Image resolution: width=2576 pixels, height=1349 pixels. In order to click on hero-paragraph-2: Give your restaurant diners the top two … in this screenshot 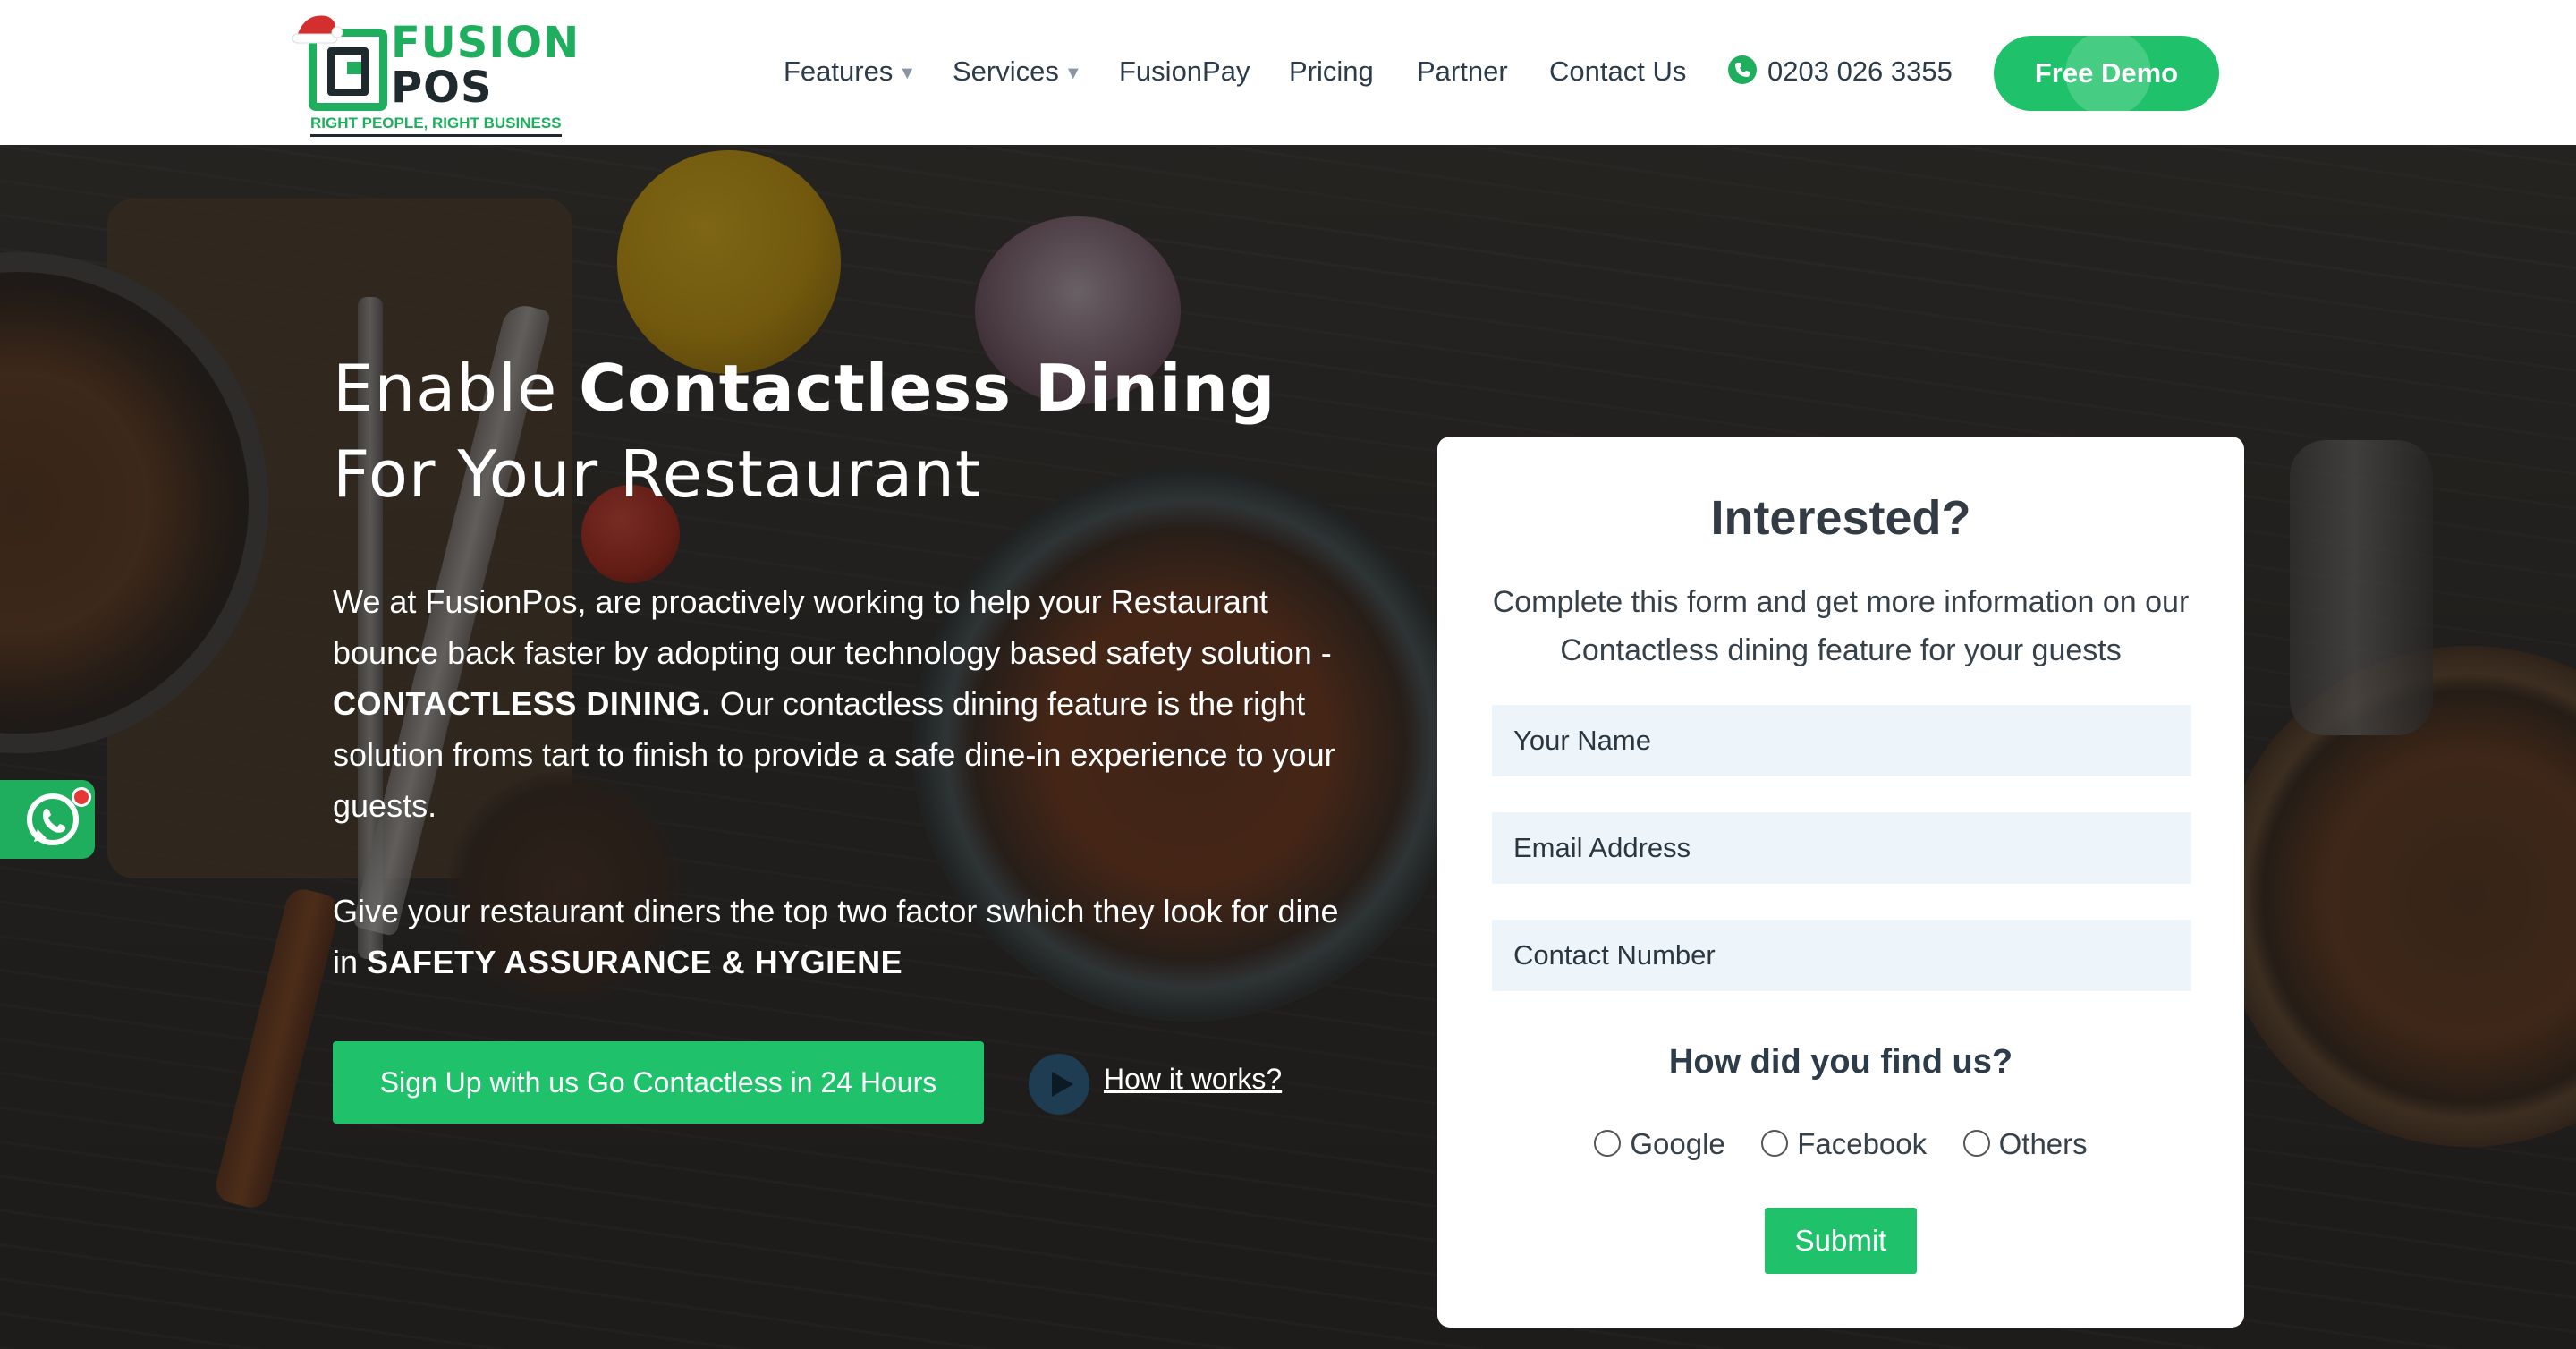, I will do `click(836, 936)`.